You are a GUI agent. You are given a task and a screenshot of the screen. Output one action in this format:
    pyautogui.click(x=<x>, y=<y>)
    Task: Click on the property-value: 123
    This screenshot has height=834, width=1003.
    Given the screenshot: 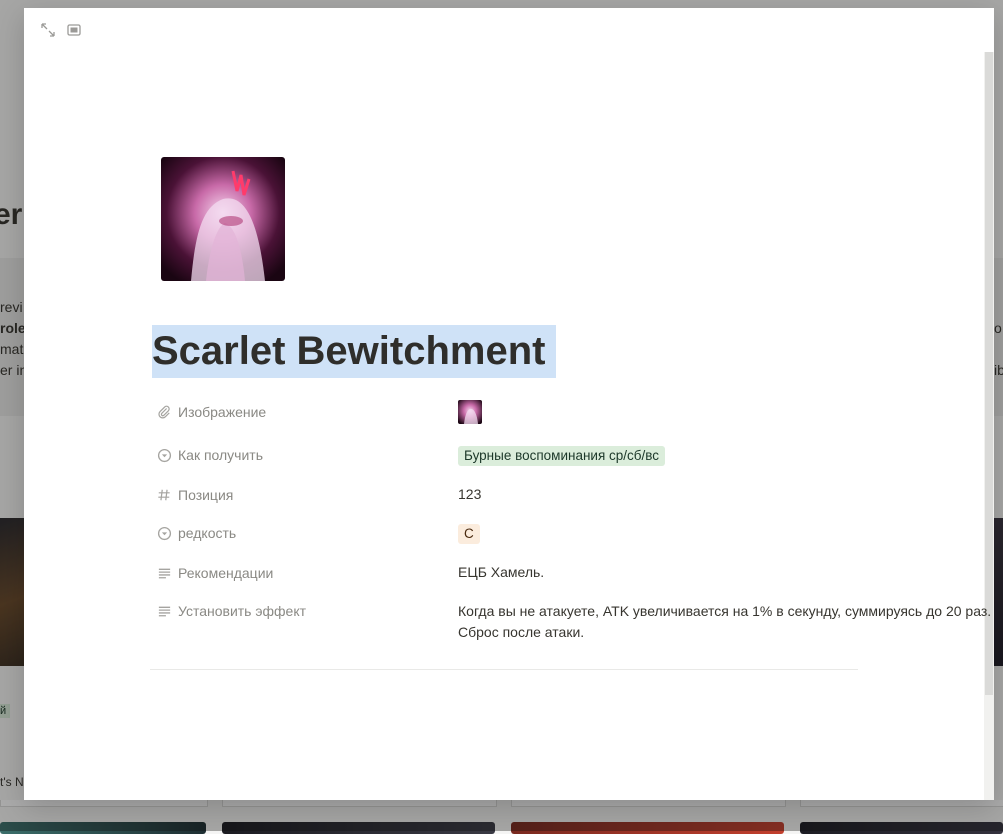 What is the action you would take?
    pyautogui.click(x=469, y=494)
    